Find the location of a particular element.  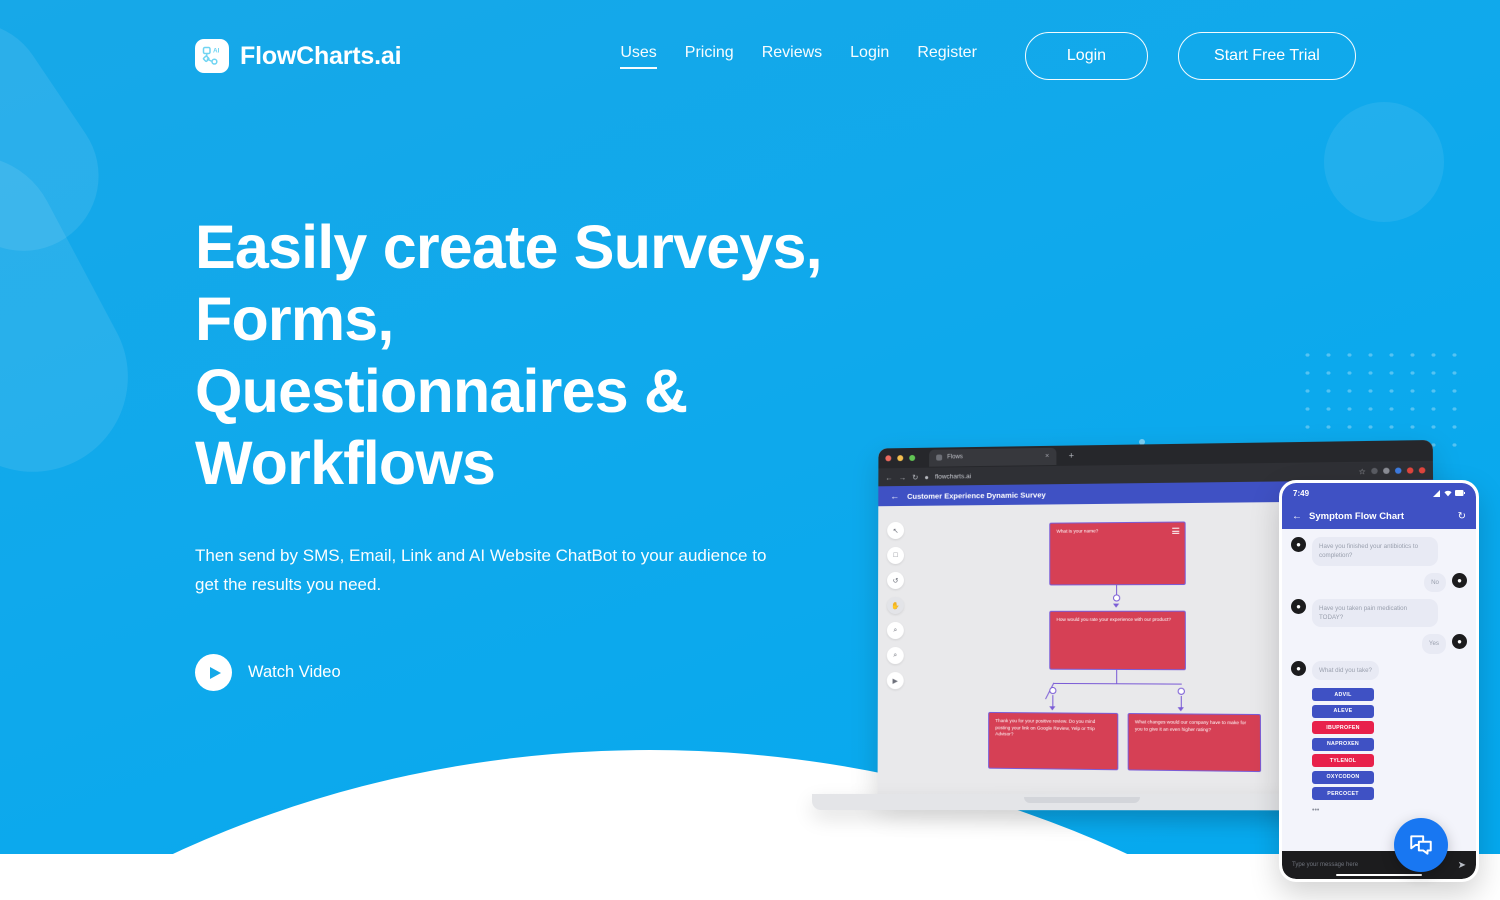

laptop-notch is located at coordinates (1082, 800).